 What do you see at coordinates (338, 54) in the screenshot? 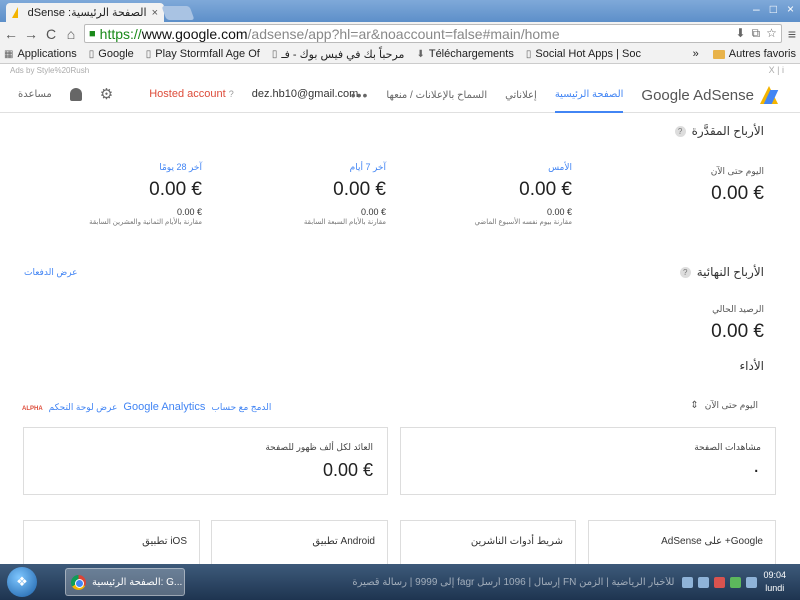
I see `bookmark-facebook: ▯ مرحباً بك في فيس بوك - فـ` at bounding box center [338, 54].